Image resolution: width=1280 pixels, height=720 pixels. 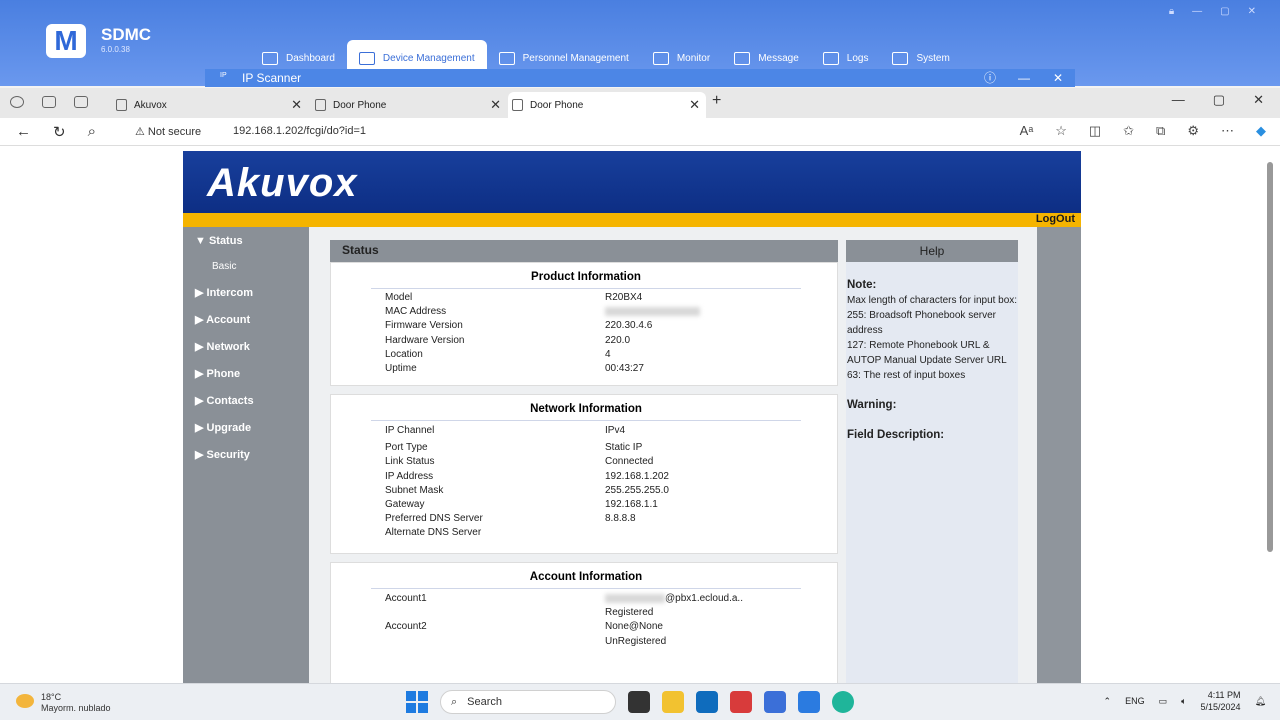 What do you see at coordinates (1059, 455) in the screenshot?
I see `akuvox-right-margin` at bounding box center [1059, 455].